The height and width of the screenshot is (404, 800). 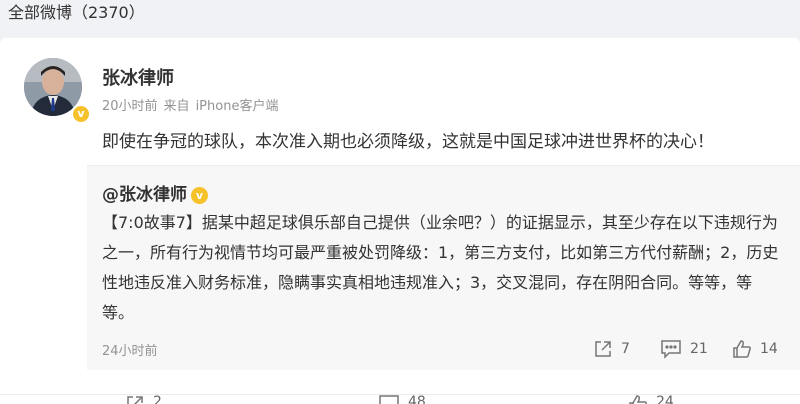 What do you see at coordinates (755, 349) in the screenshot?
I see `repost-like-button: 14` at bounding box center [755, 349].